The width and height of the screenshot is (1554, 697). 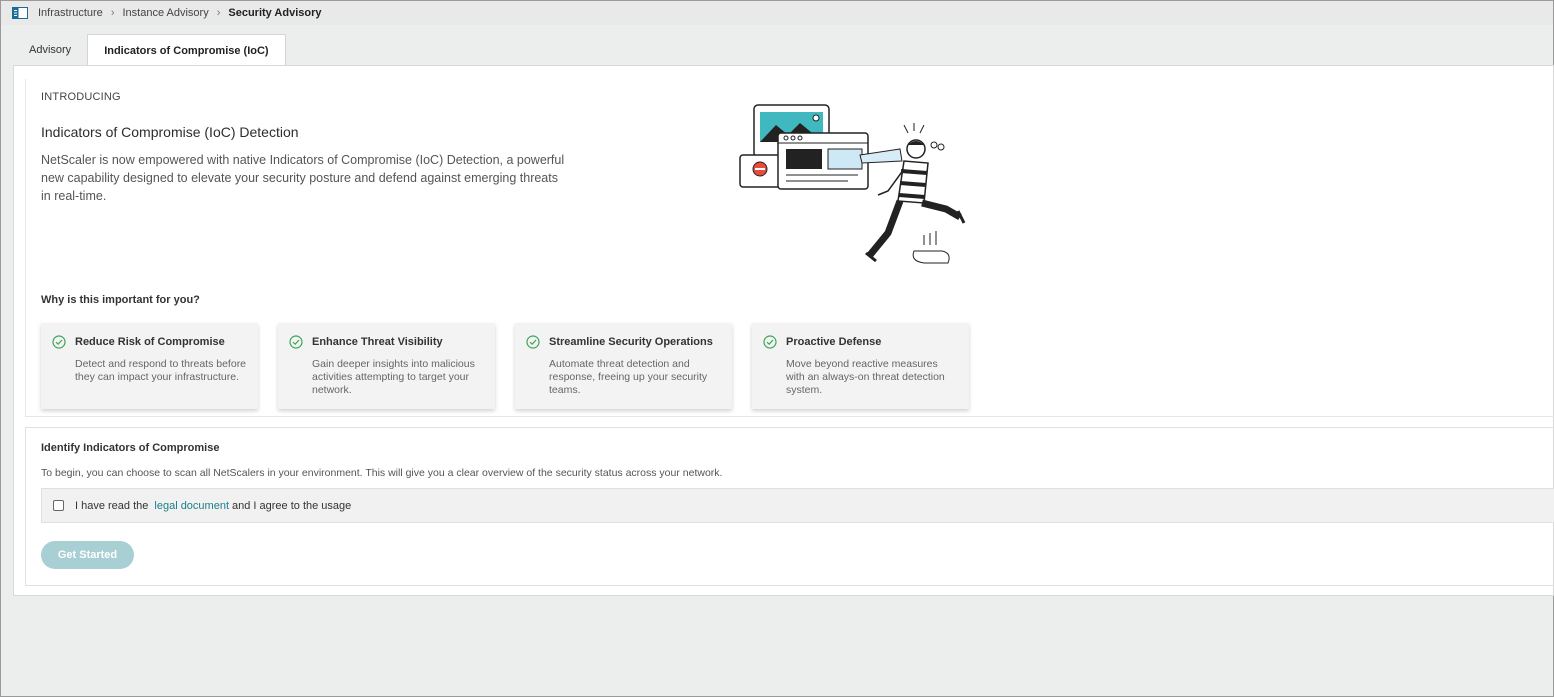 I want to click on tab-bar: Advisory Indicators of Compromise (IoC), so click(x=149, y=50).